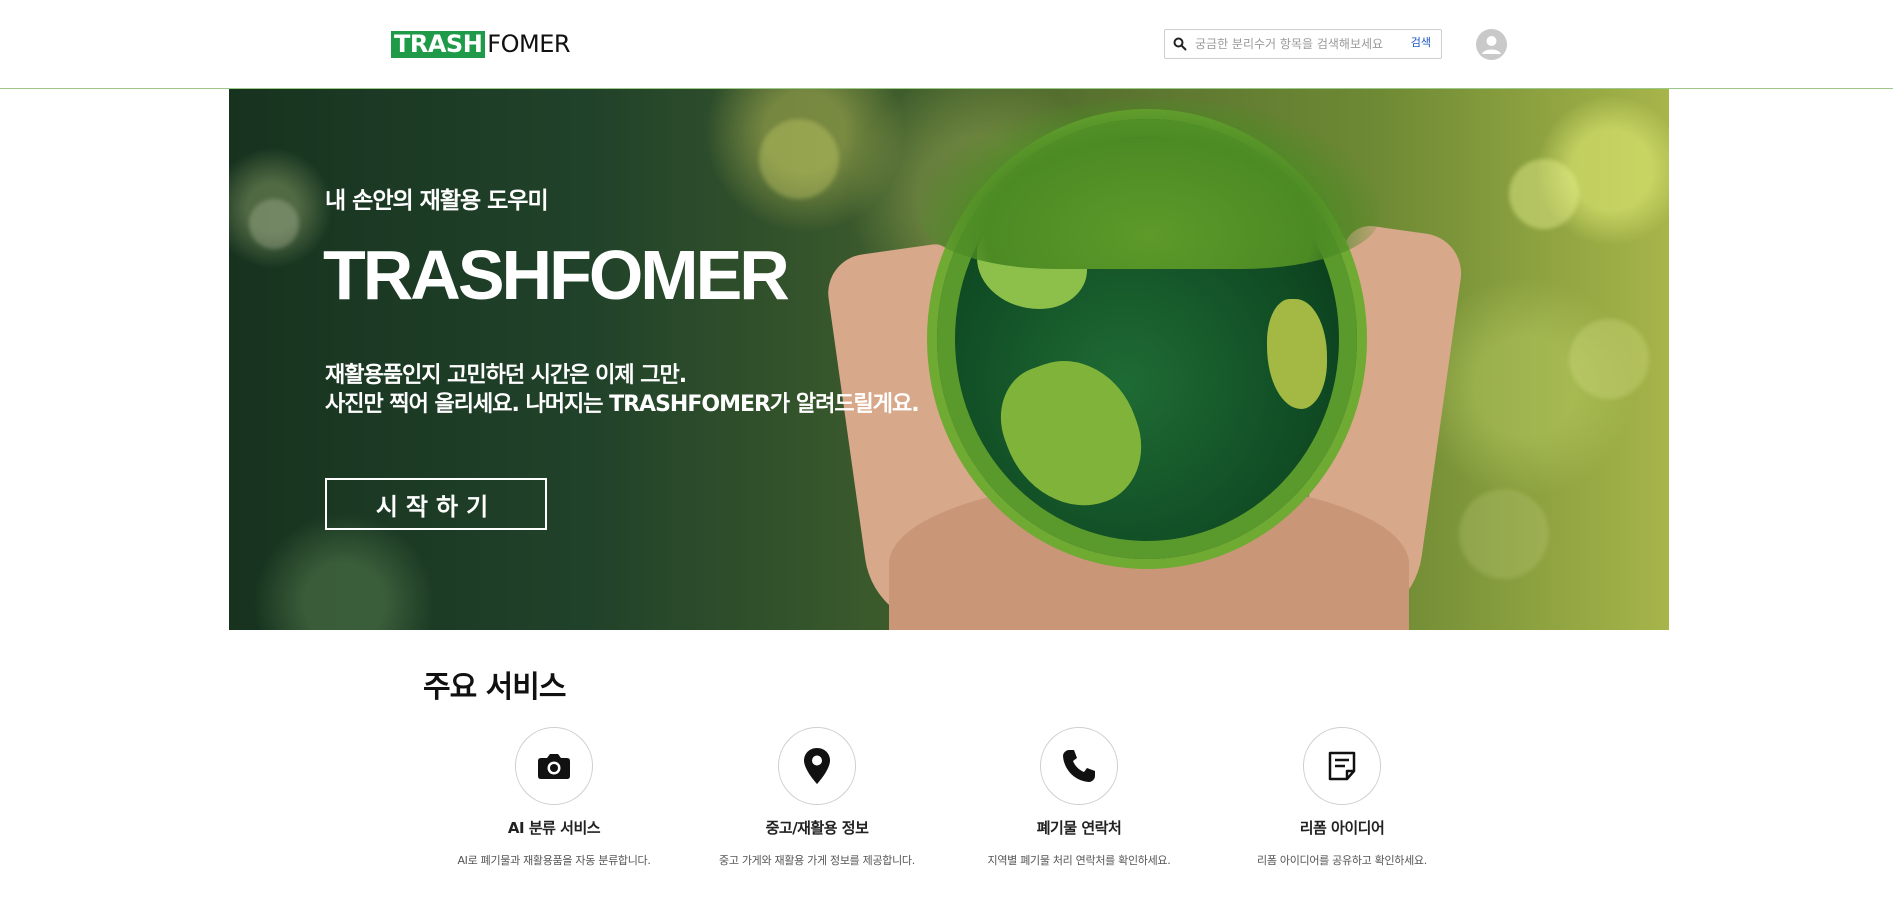 This screenshot has height=907, width=1893. I want to click on start-button: 시작하기, so click(436, 504).